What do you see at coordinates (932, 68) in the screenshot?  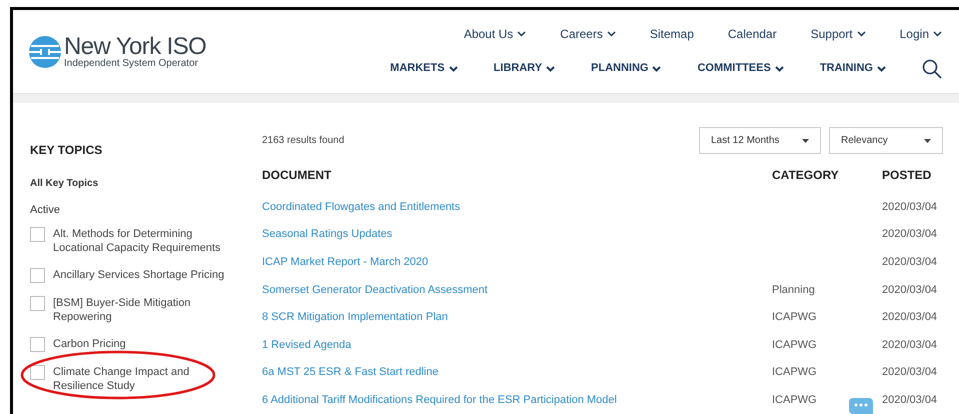 I see `search-icon` at bounding box center [932, 68].